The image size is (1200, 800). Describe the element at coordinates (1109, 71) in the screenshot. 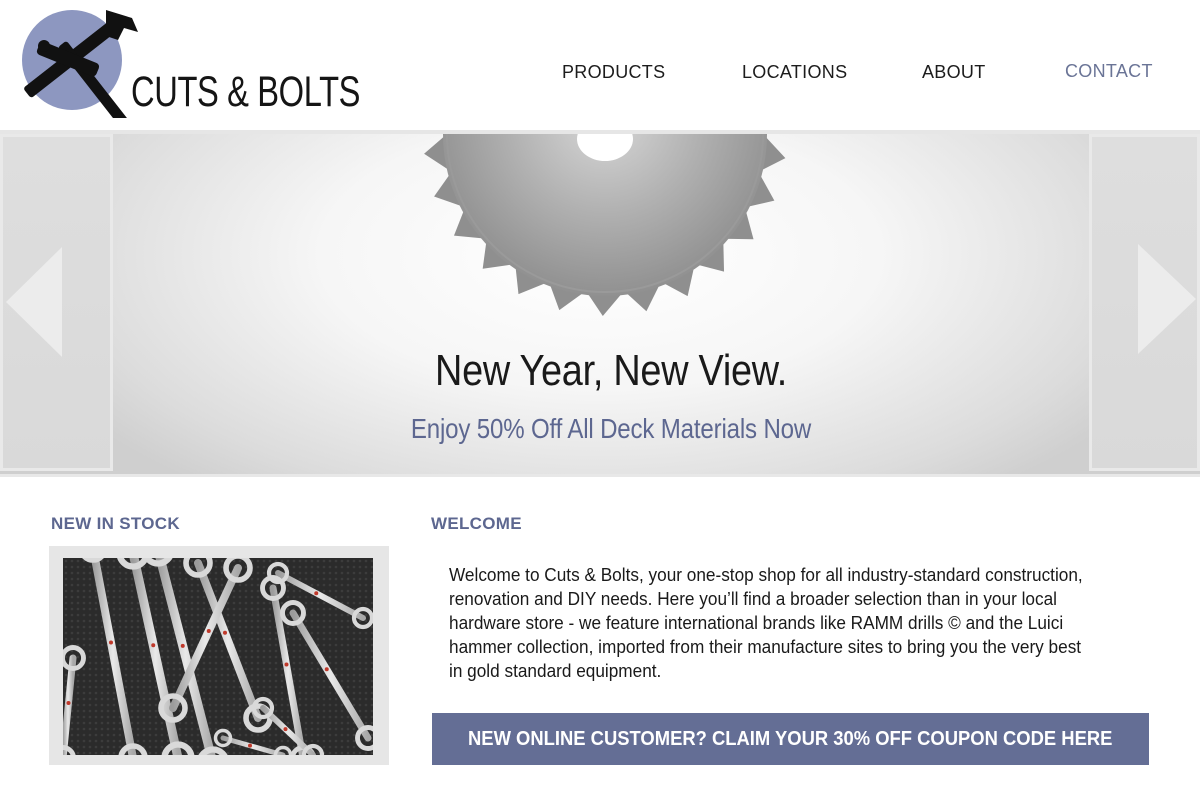

I see `nav-contact: CONTACT` at that location.